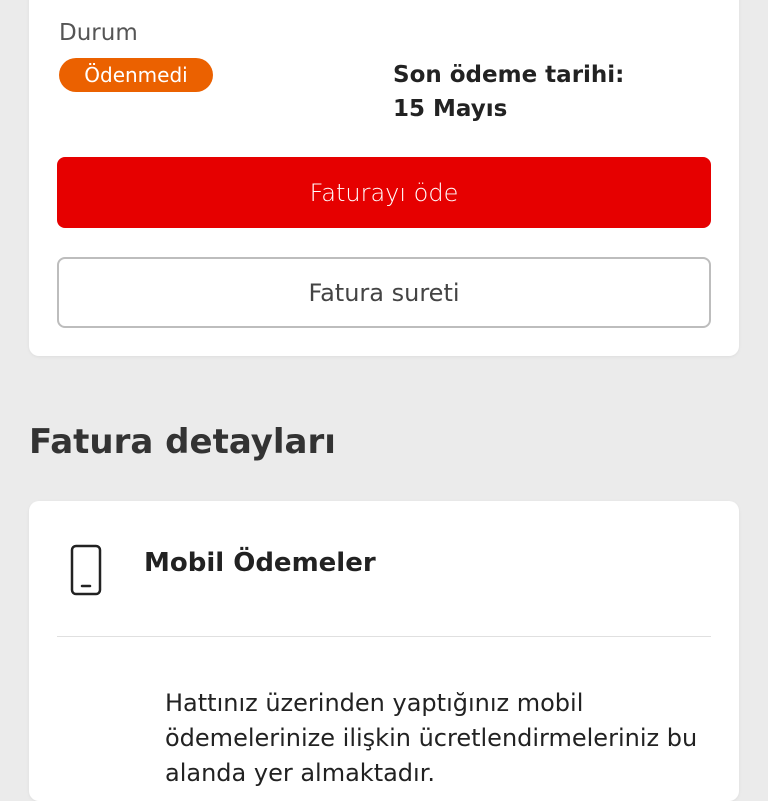 The width and height of the screenshot is (768, 801). I want to click on due-date-block: Son ödeme tarihi: 15 Mayıs, so click(508, 92).